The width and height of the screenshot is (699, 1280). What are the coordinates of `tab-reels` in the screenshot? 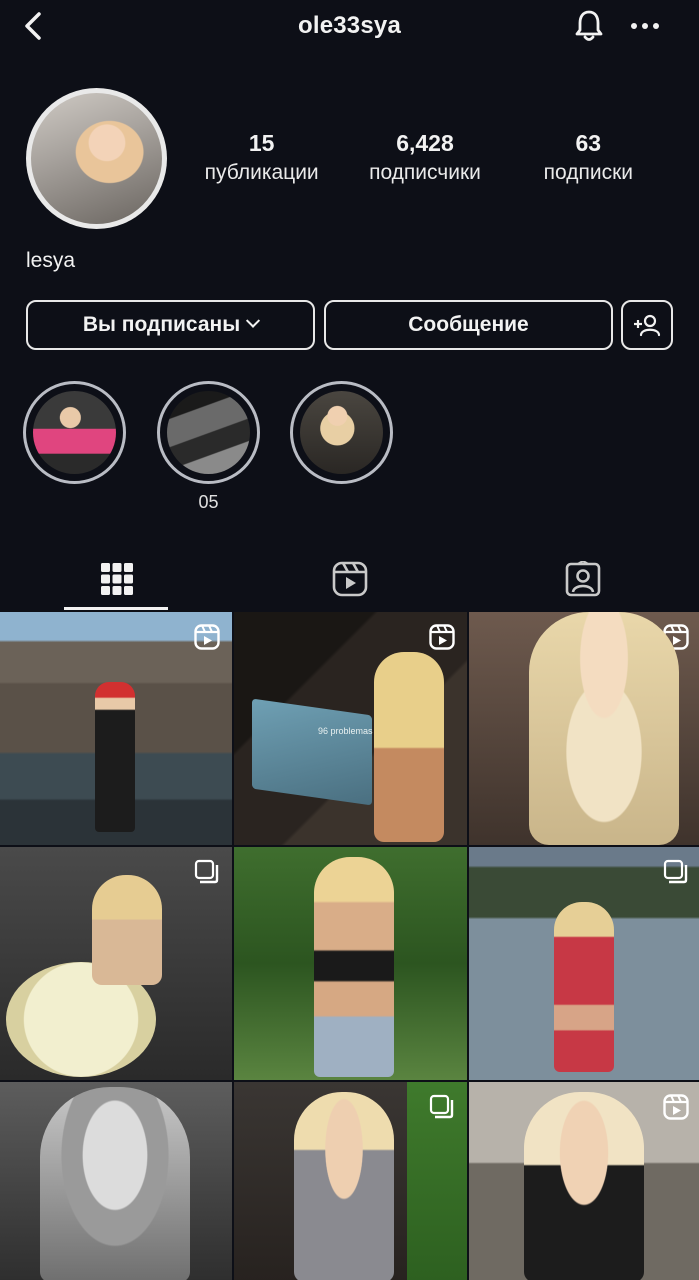 It's located at (349, 579).